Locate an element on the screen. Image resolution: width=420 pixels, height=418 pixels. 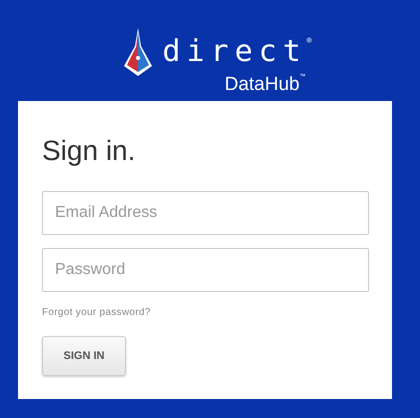
sign-in-button: SIGN IN is located at coordinates (84, 356).